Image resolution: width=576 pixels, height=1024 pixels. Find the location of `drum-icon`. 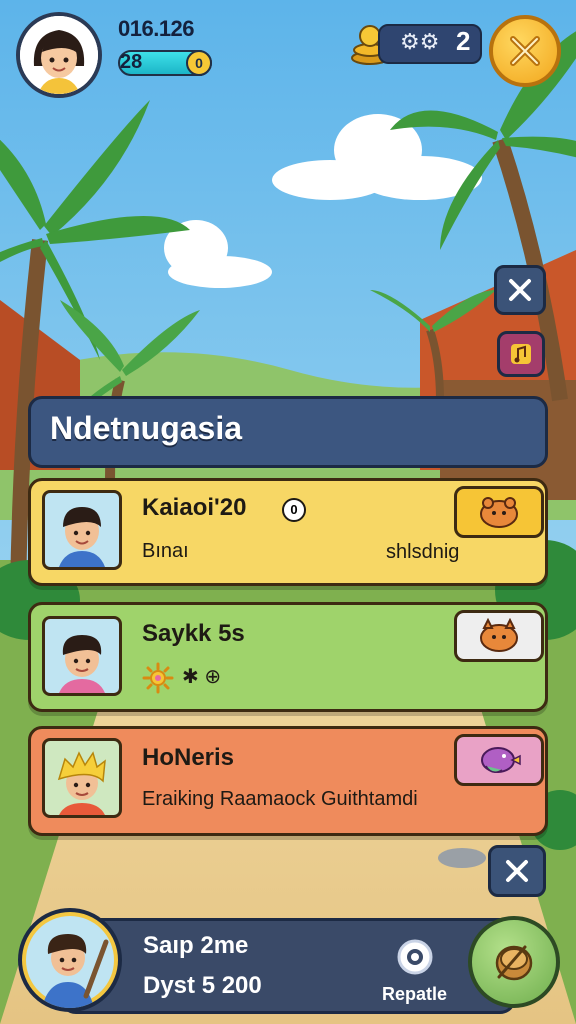

drum-icon is located at coordinates (514, 963).